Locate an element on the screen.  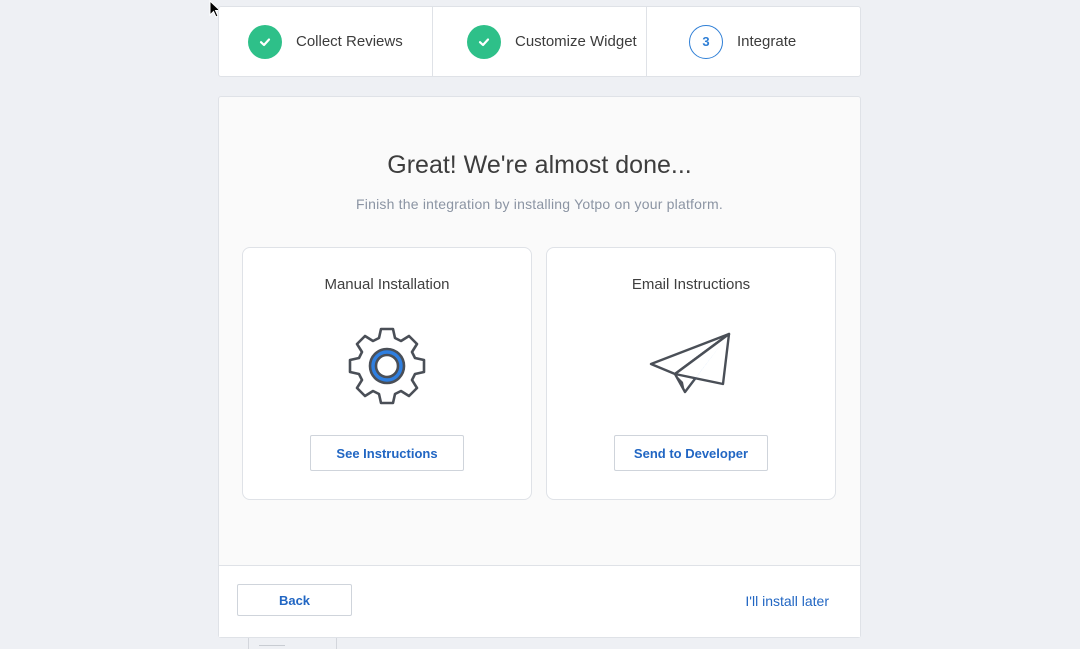
step-label: Collect Reviews is located at coordinates (349, 41).